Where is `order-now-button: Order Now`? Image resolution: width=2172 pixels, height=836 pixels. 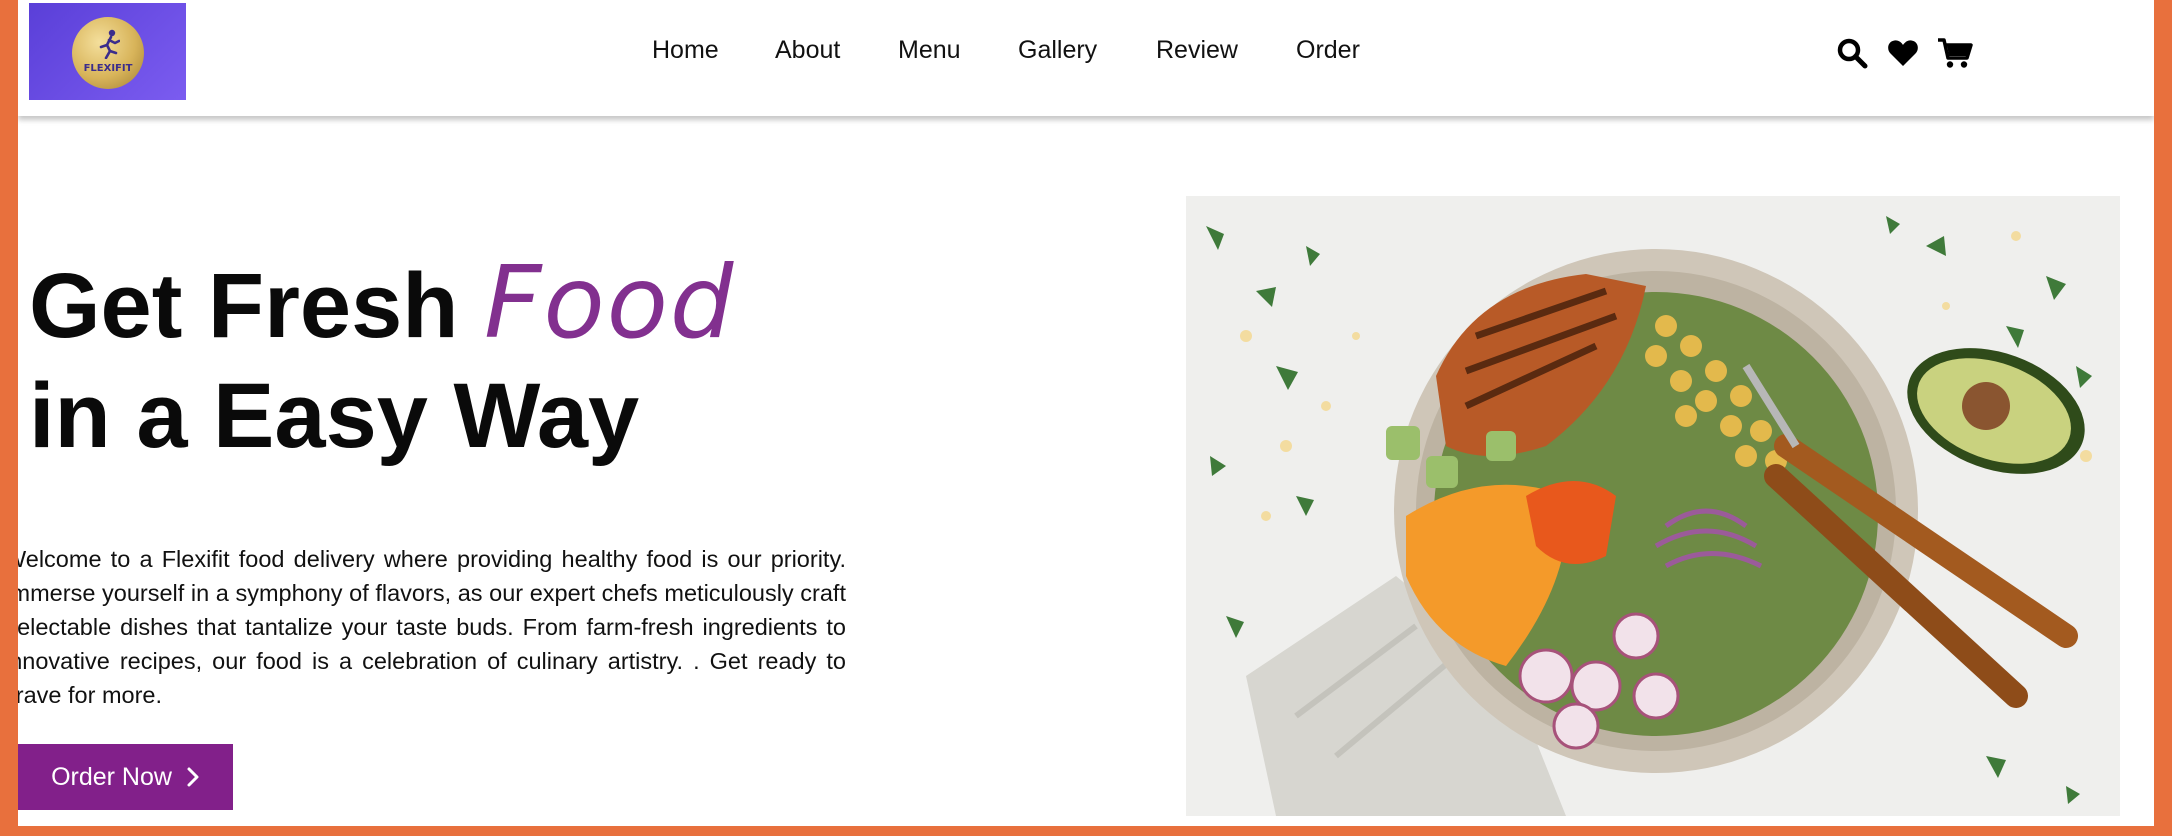 order-now-button: Order Now is located at coordinates (125, 777).